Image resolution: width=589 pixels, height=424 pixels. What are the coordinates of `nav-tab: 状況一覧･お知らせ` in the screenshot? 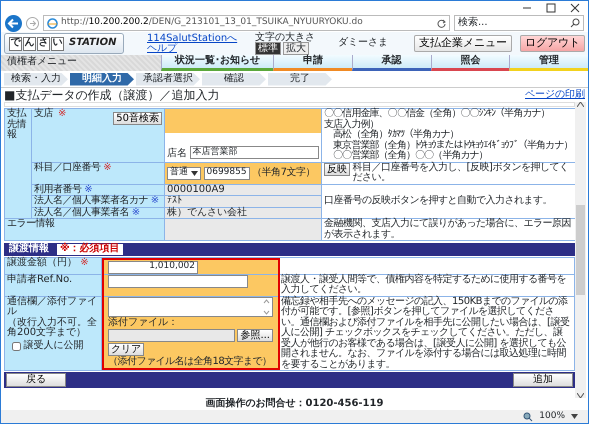 It's located at (217, 63).